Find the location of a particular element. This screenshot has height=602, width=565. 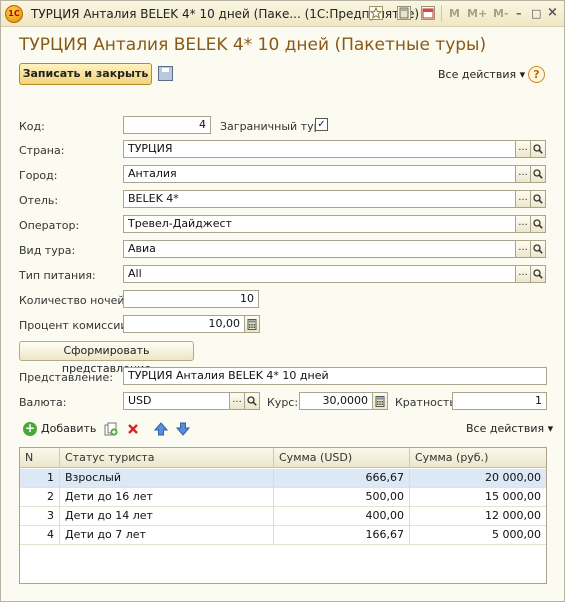

city-field: Анталия is located at coordinates (319, 174).